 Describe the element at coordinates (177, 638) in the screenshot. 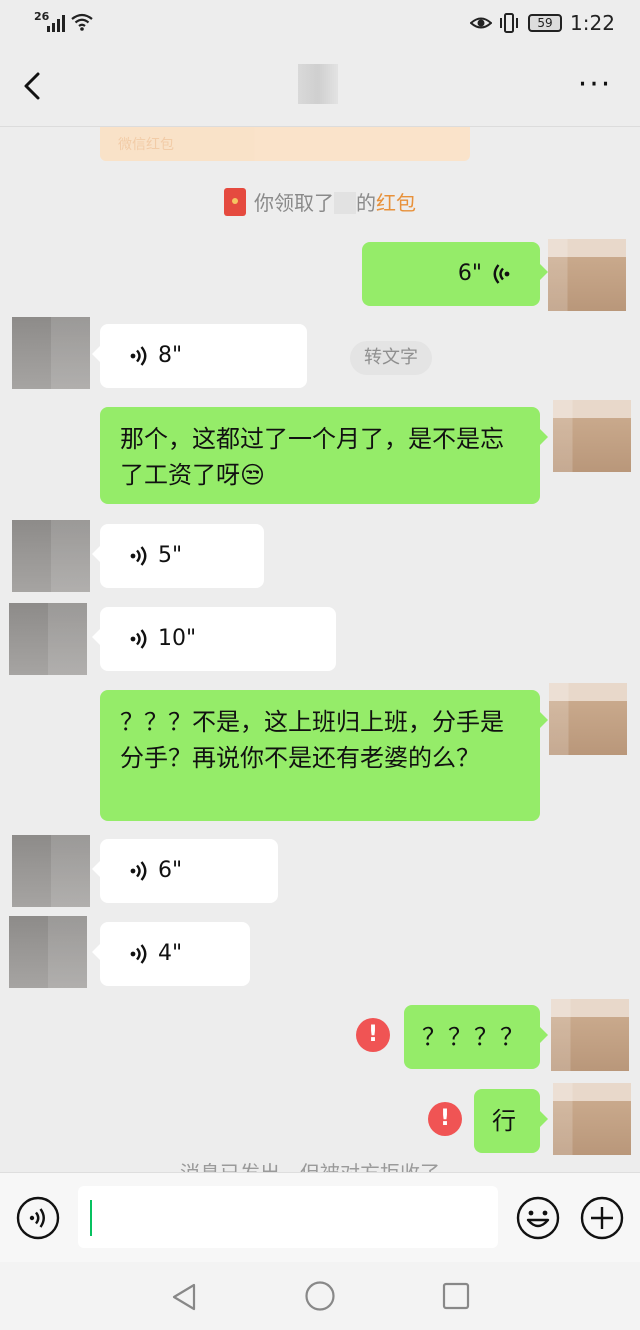

I see `voice-duration: 10"` at that location.